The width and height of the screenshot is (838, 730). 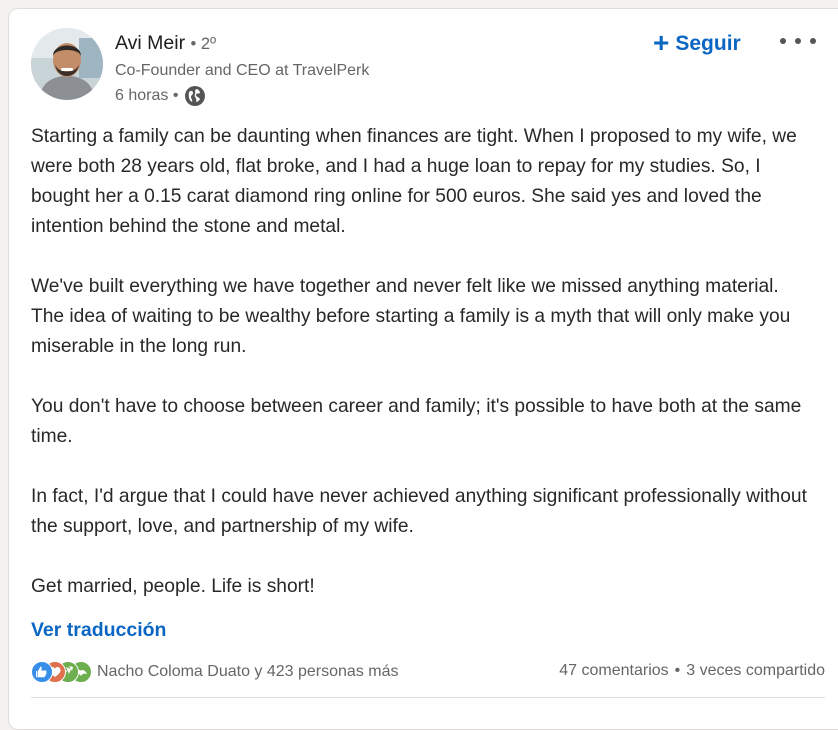 I want to click on author-name-line: Avi Meir • 2º, so click(x=165, y=43).